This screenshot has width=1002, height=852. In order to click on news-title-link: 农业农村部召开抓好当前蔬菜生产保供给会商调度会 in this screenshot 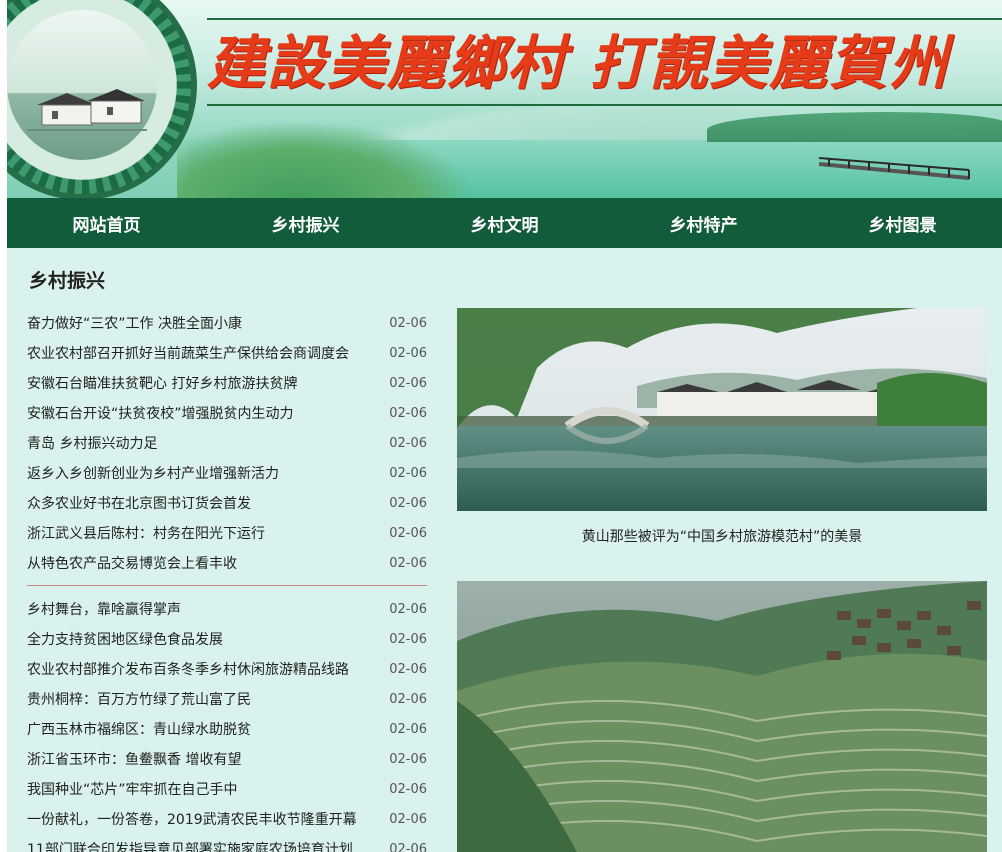, I will do `click(188, 353)`.